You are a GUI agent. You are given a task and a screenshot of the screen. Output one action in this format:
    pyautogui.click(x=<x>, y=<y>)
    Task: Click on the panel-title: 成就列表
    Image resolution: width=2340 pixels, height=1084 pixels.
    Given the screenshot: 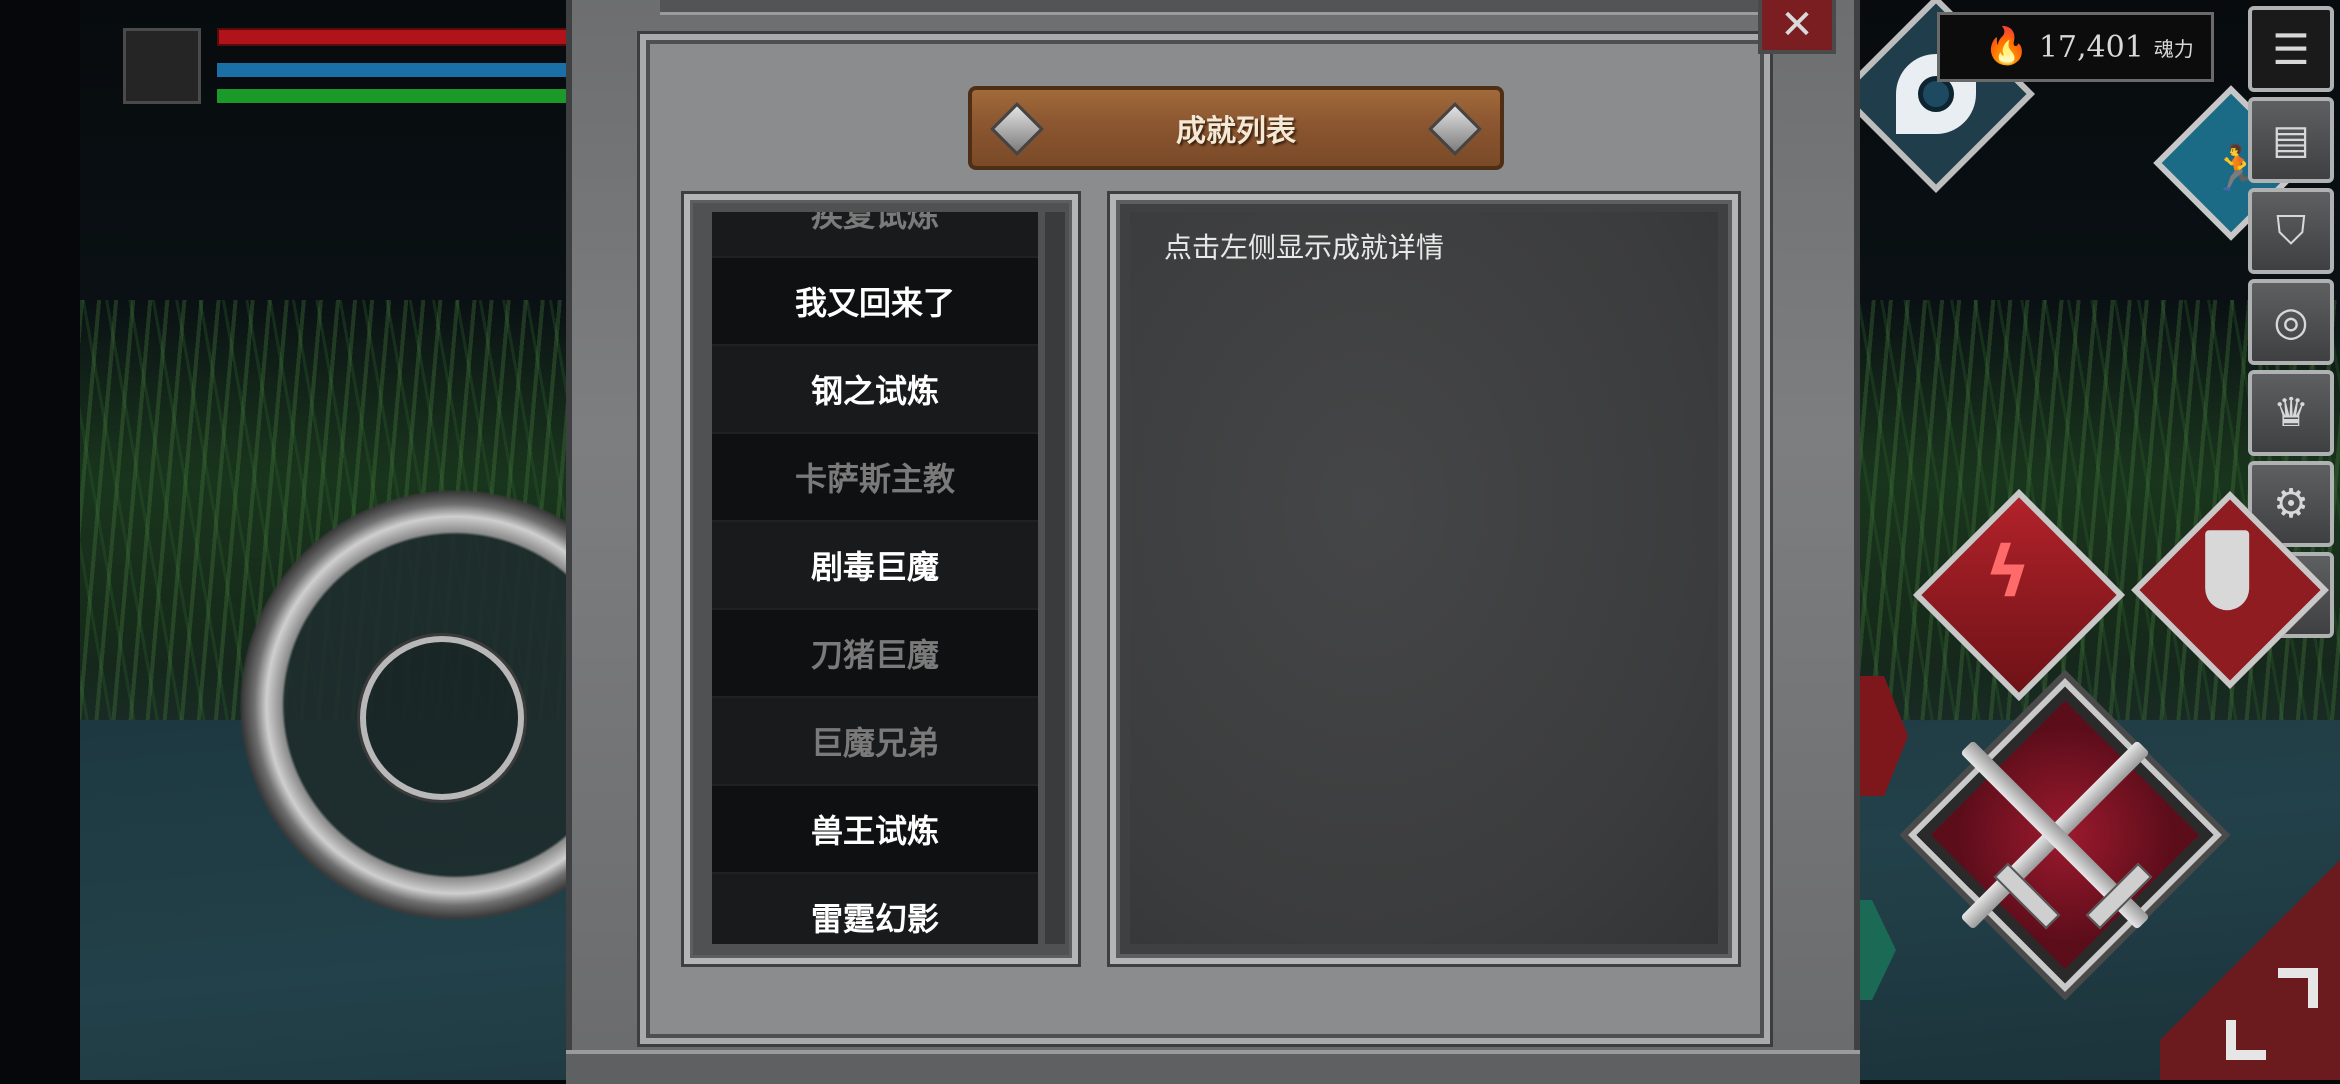 What is the action you would take?
    pyautogui.click(x=1236, y=131)
    